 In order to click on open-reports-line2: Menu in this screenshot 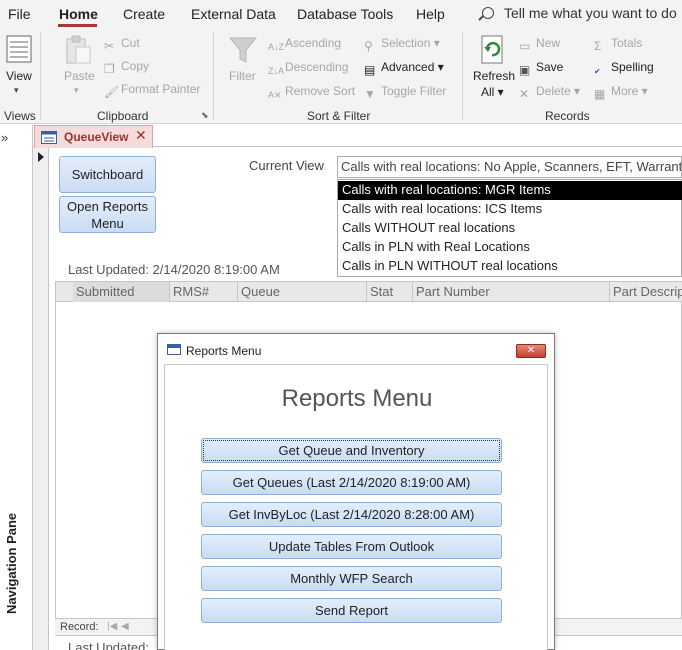, I will do `click(107, 223)`.